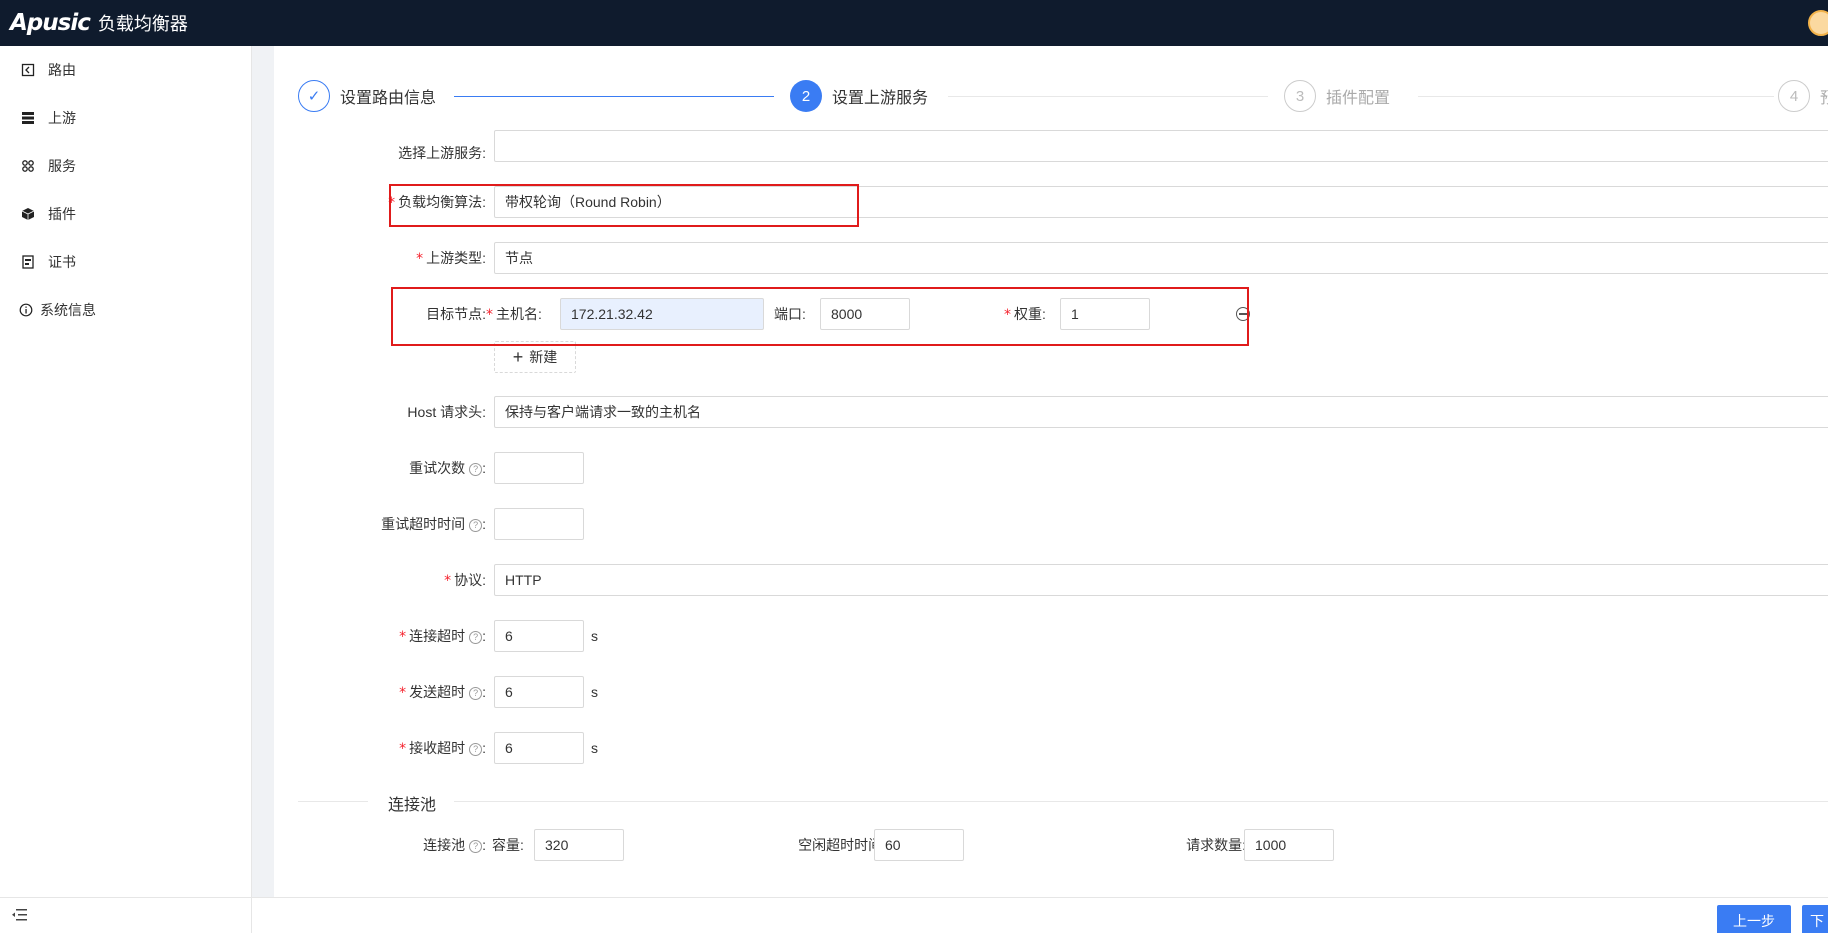 The height and width of the screenshot is (933, 1828). What do you see at coordinates (447, 468) in the screenshot?
I see `retries-label: 重试次数?:` at bounding box center [447, 468].